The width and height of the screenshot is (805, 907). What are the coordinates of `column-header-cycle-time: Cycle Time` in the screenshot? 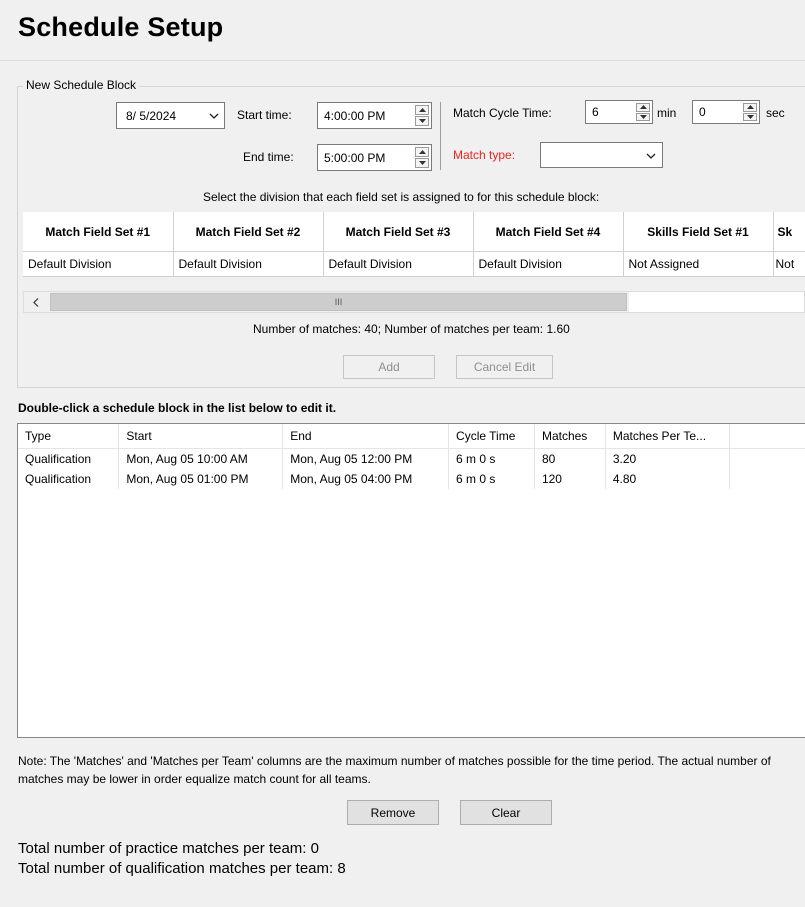 It's located at (491, 436).